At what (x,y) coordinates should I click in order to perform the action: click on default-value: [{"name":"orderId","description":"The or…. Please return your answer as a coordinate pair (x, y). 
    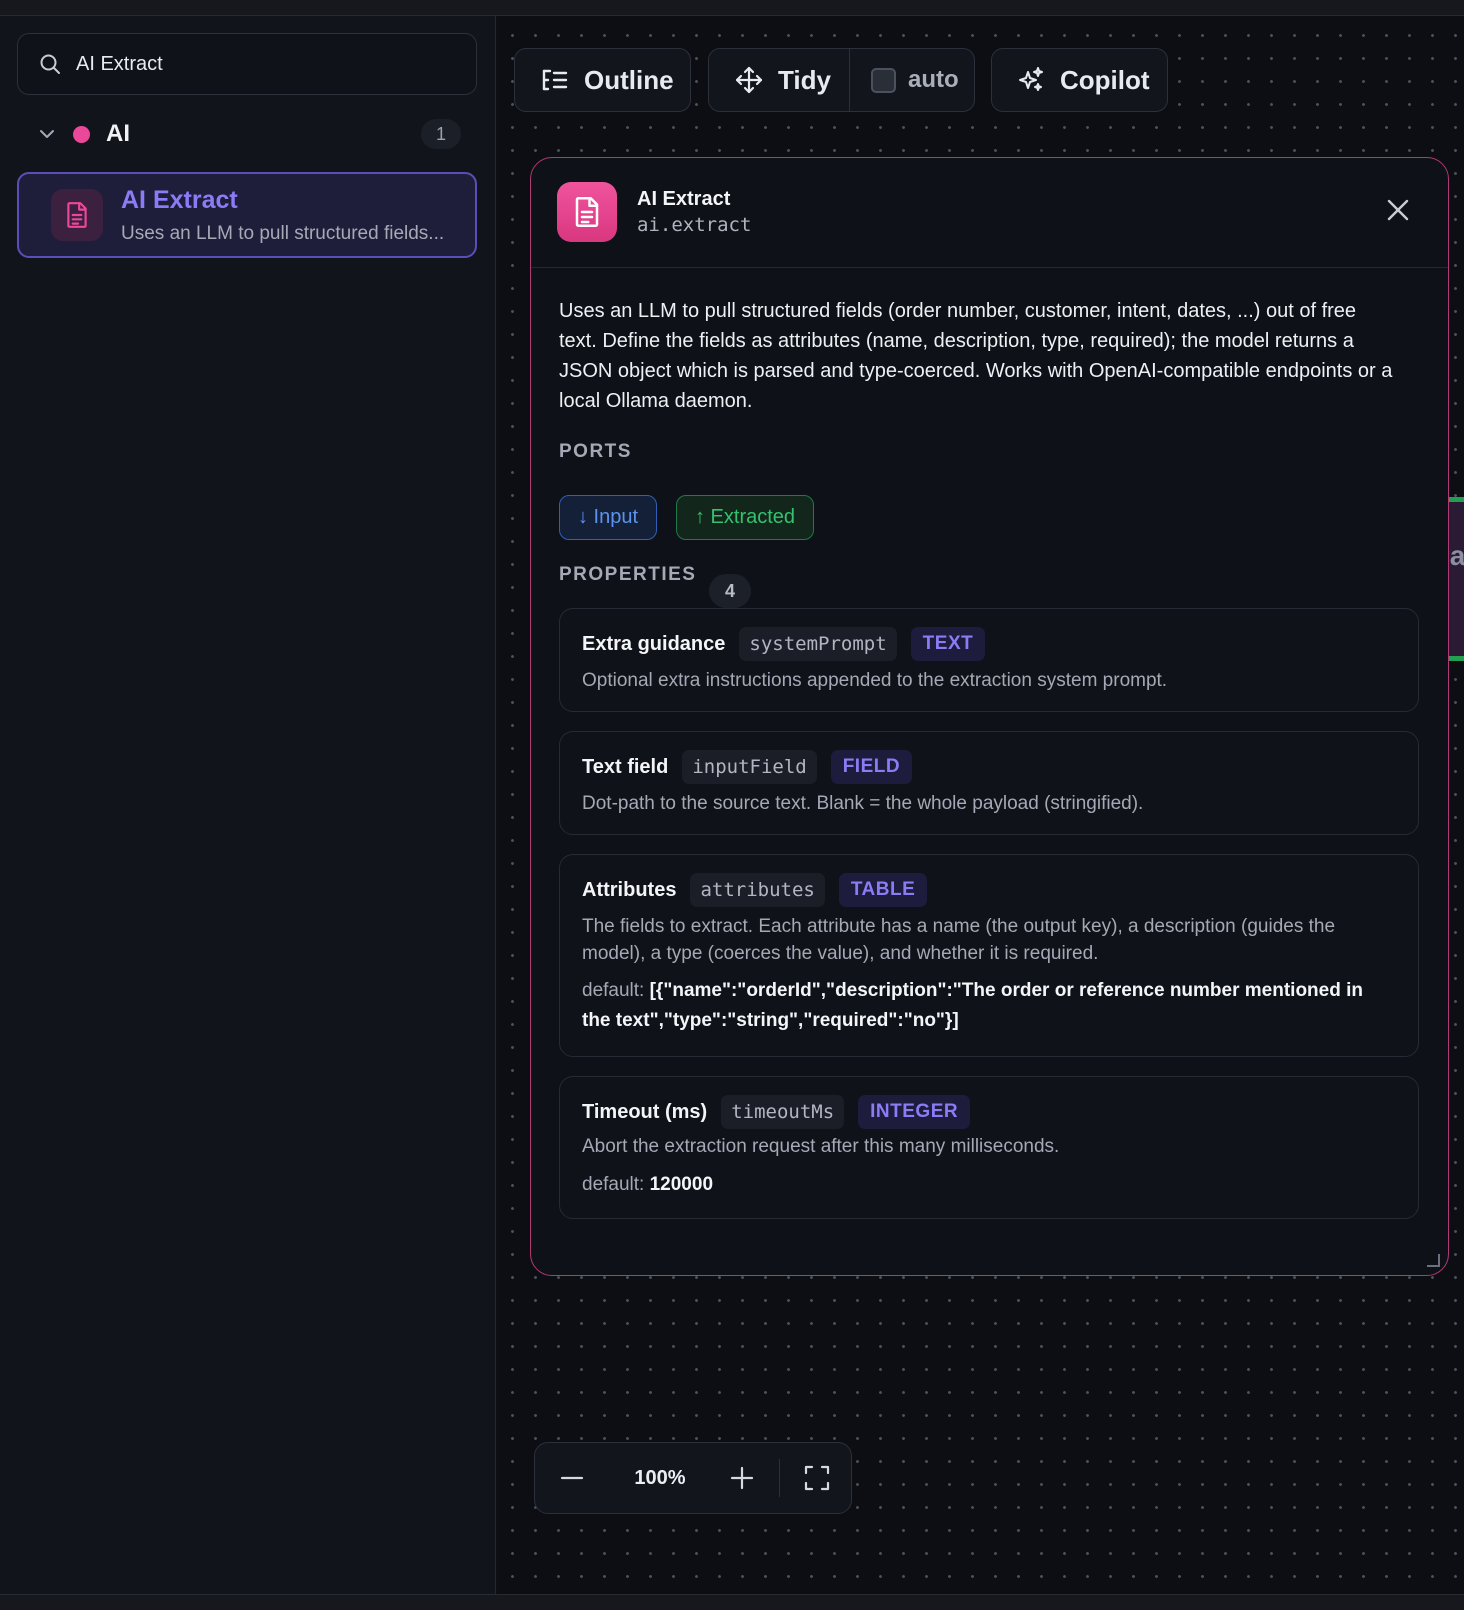
    Looking at the image, I should click on (972, 1005).